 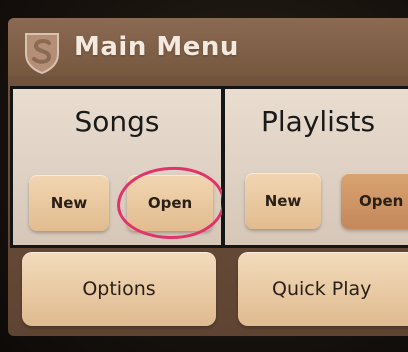 I want to click on shield-s-icon, so click(x=42, y=53).